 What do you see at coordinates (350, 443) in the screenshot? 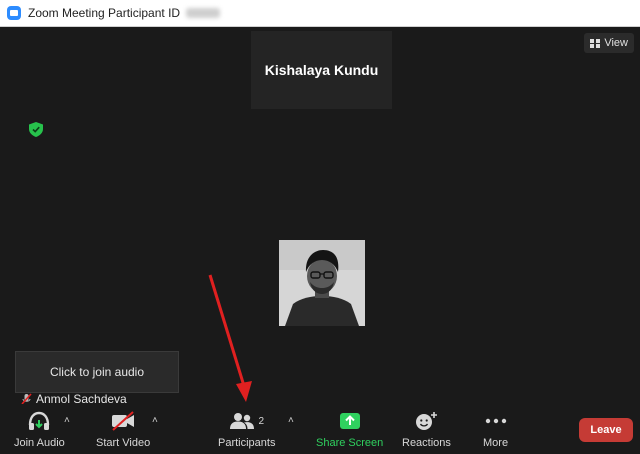
I see `share-screen-label: Share Screen` at bounding box center [350, 443].